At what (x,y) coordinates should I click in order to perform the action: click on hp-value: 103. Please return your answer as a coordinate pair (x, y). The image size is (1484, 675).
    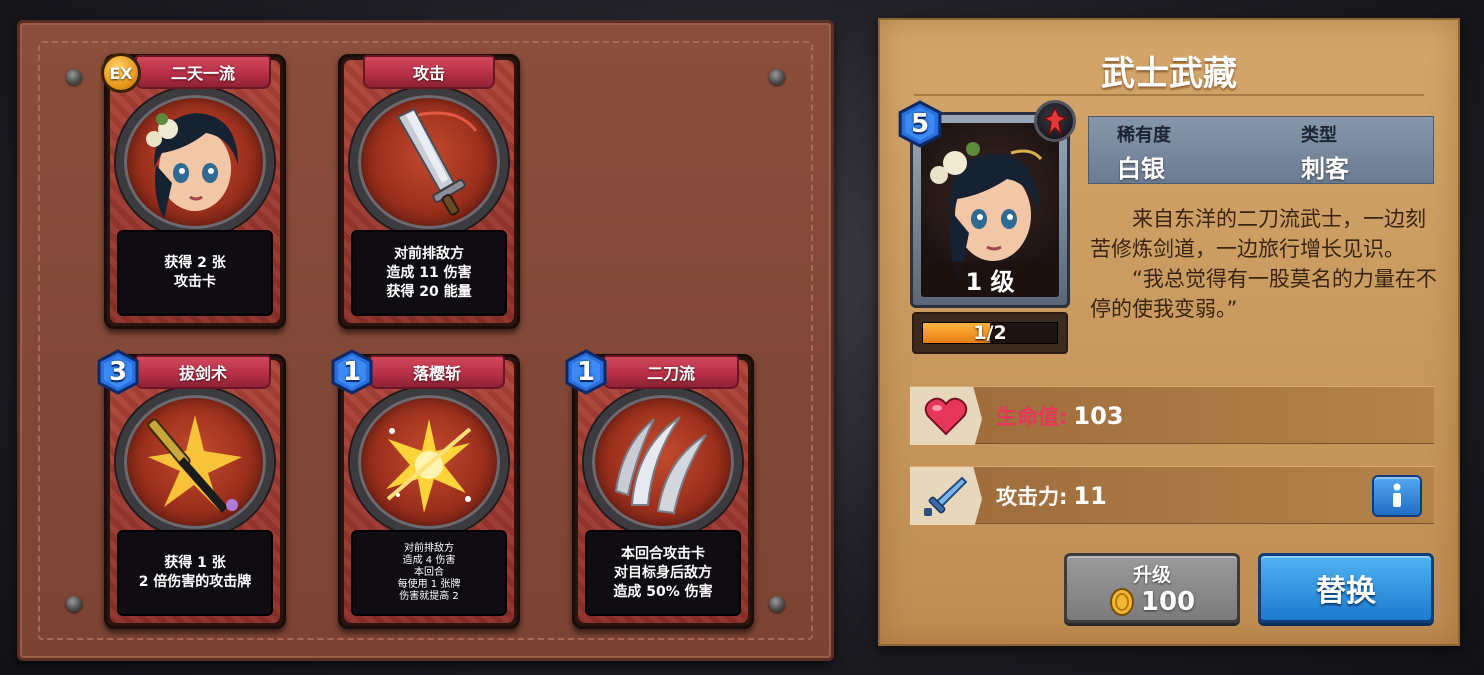
    Looking at the image, I should click on (1098, 416).